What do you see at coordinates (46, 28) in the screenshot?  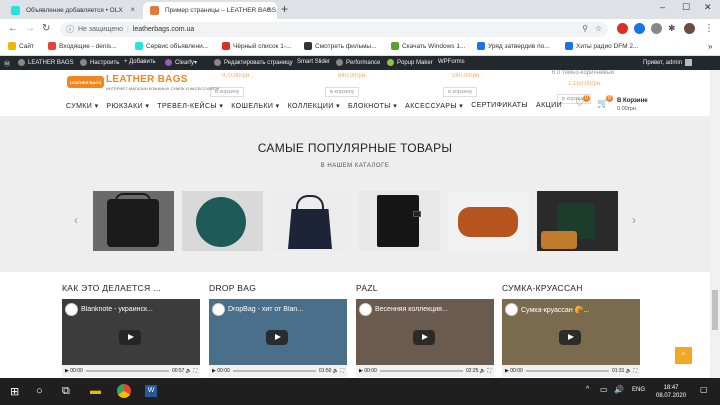 I see `reload-icon: ↻` at bounding box center [46, 28].